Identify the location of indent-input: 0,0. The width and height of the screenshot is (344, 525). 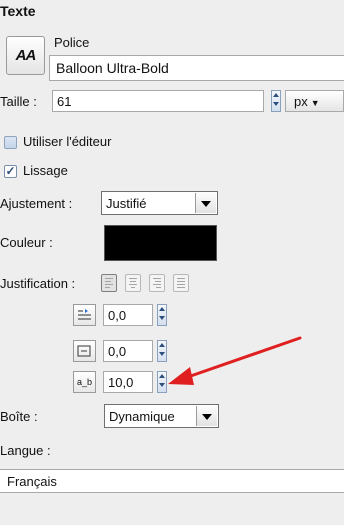
(128, 315).